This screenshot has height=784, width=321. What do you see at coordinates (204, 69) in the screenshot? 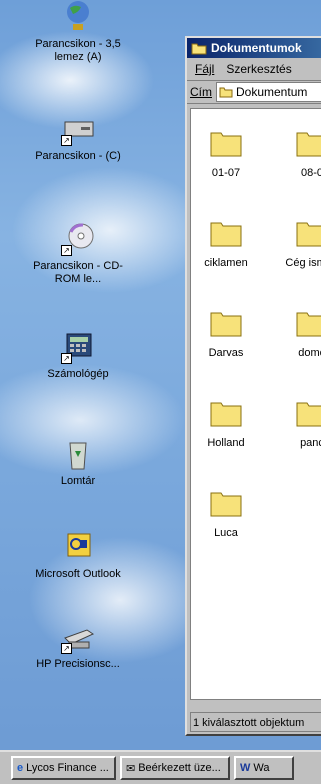
I see `menu-file: Fájl` at bounding box center [204, 69].